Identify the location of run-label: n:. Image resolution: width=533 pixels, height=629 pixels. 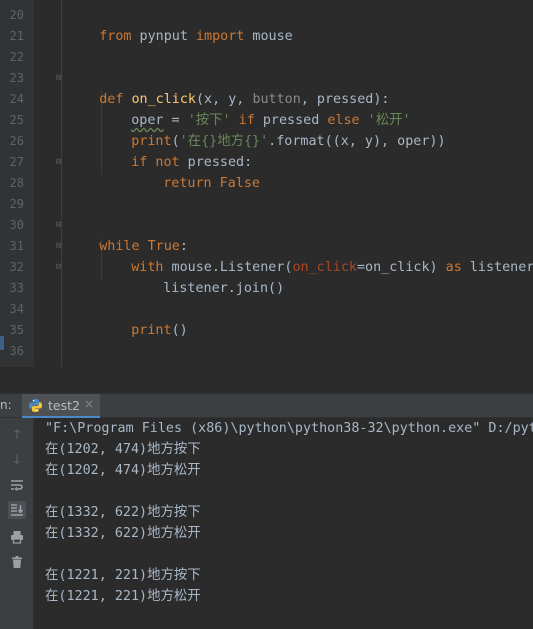
(6, 405).